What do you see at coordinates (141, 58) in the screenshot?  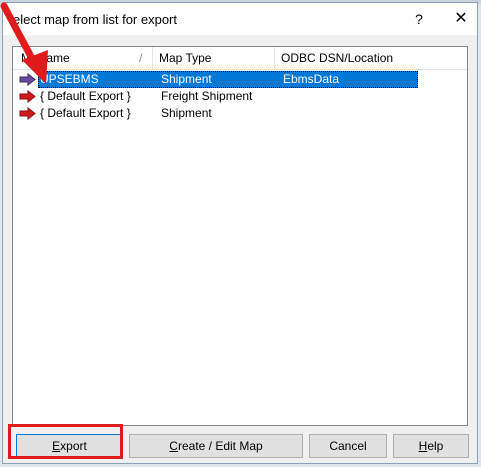 I see `column-sort-marker: /` at bounding box center [141, 58].